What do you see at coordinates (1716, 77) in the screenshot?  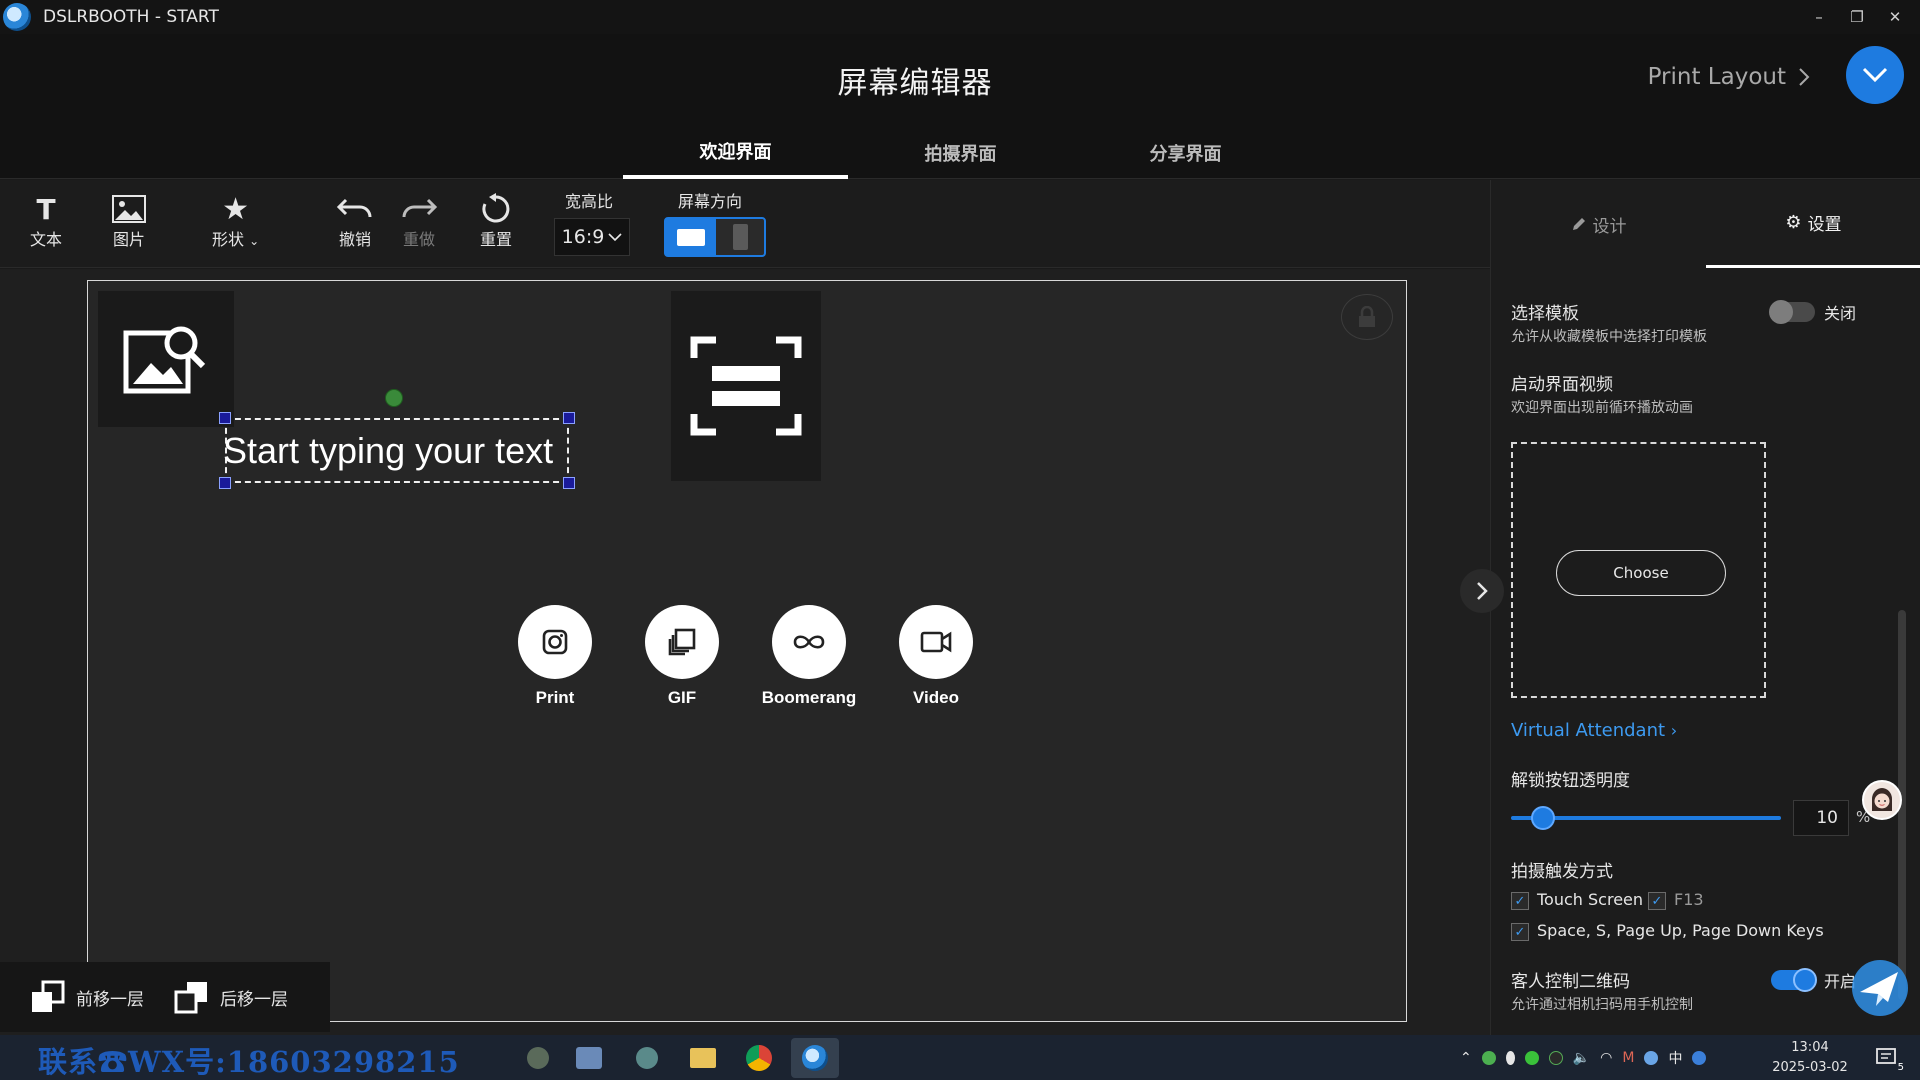 I see `print-layout-label: Print Layout` at bounding box center [1716, 77].